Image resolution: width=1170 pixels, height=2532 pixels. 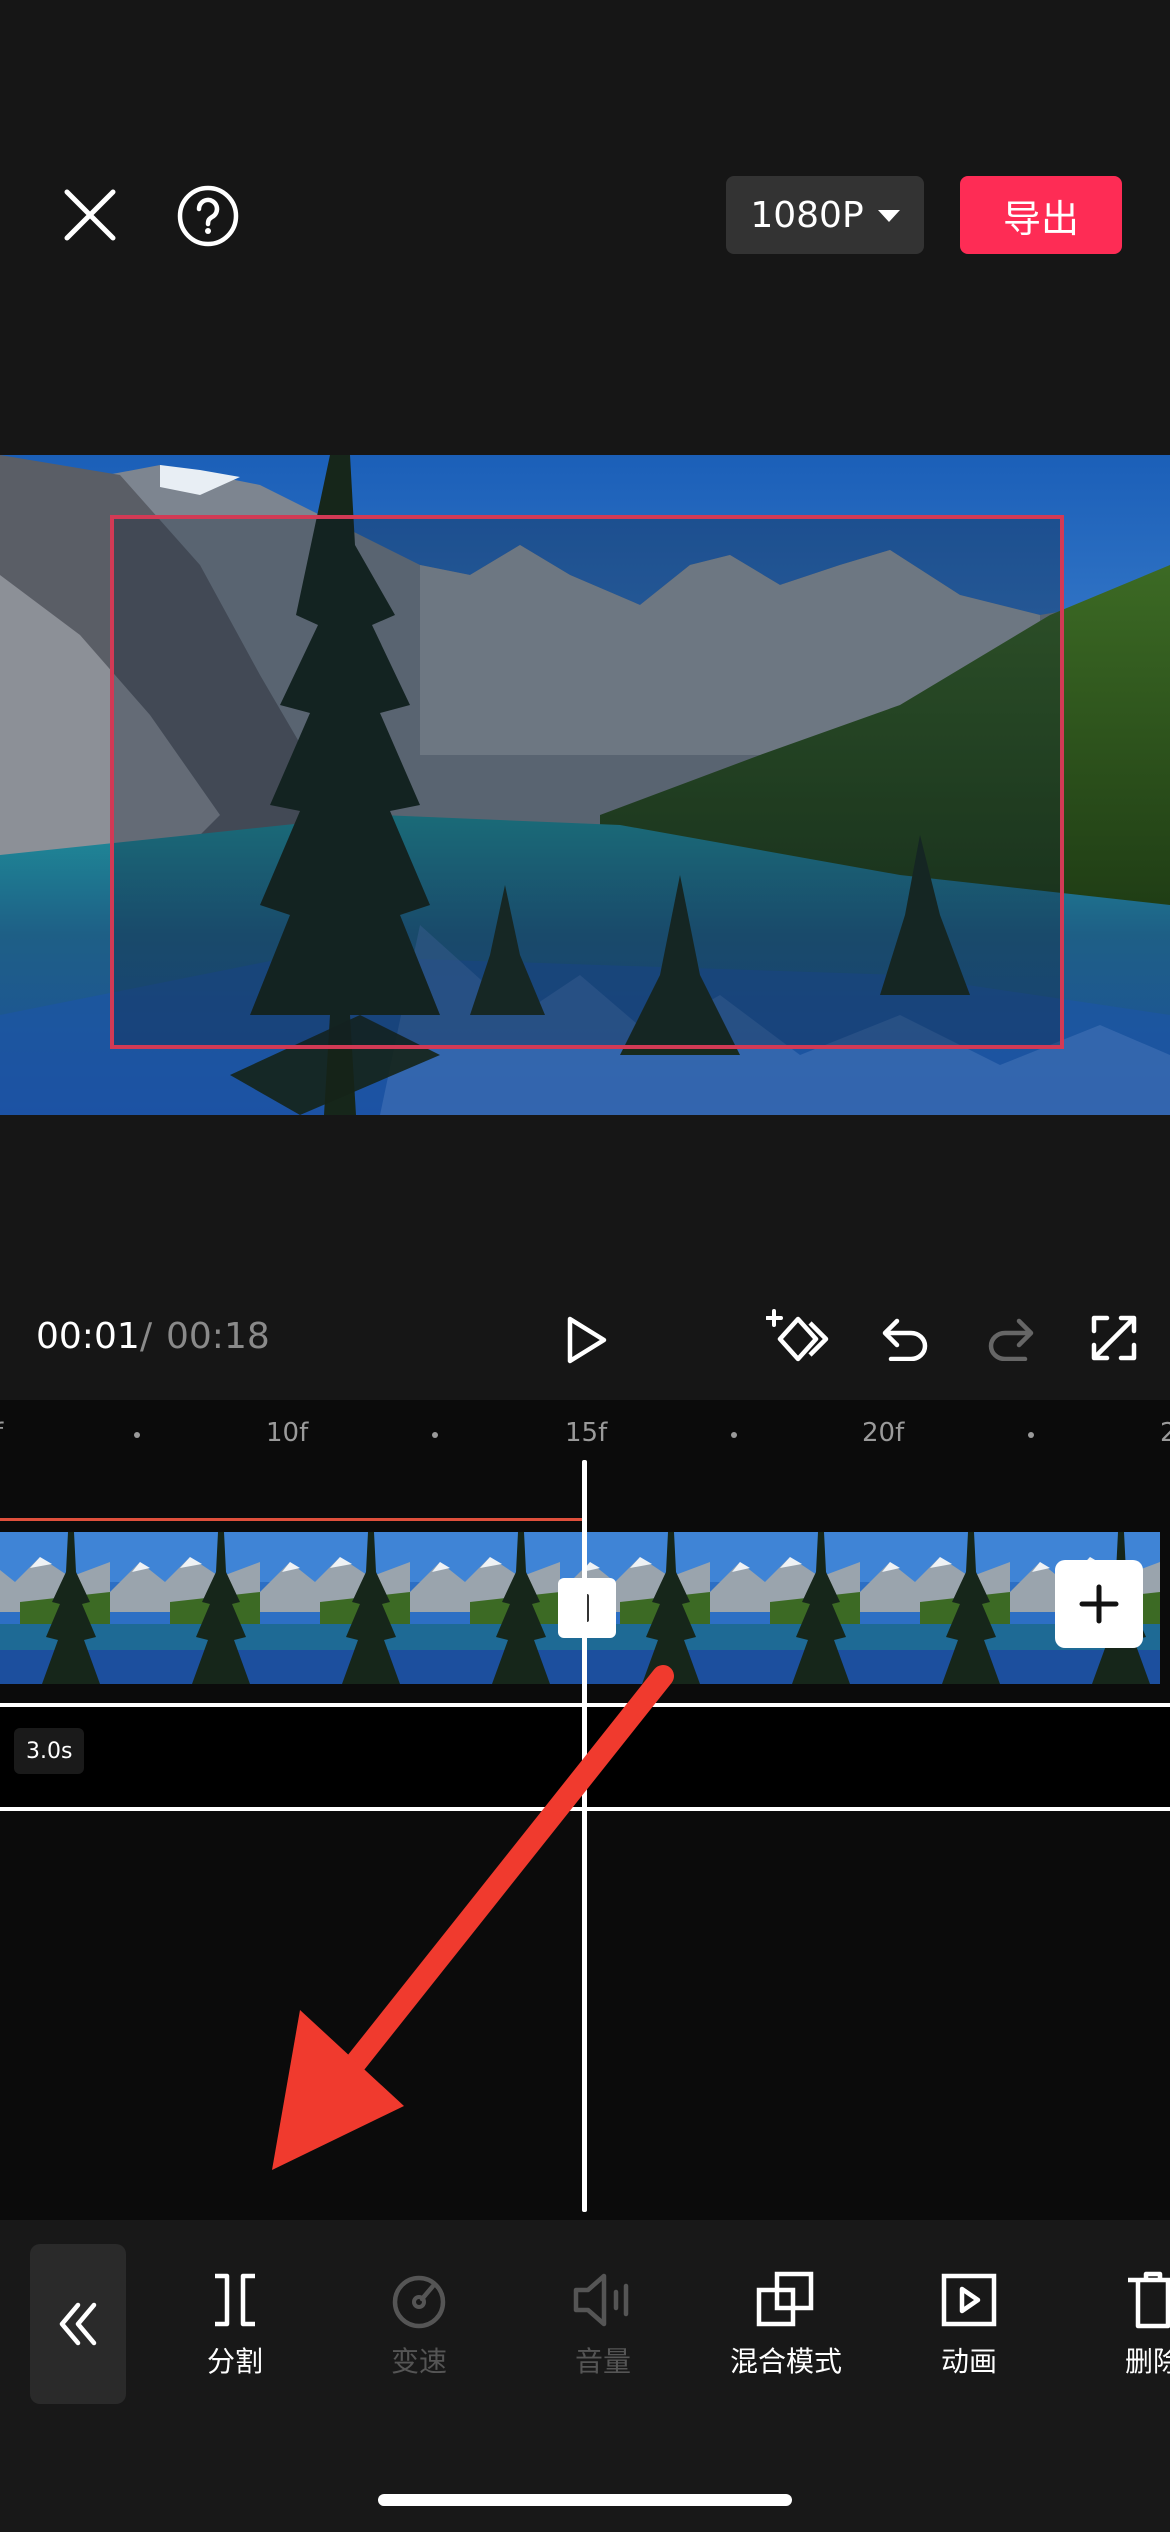 I want to click on ruler-label: 2, so click(x=1165, y=1433).